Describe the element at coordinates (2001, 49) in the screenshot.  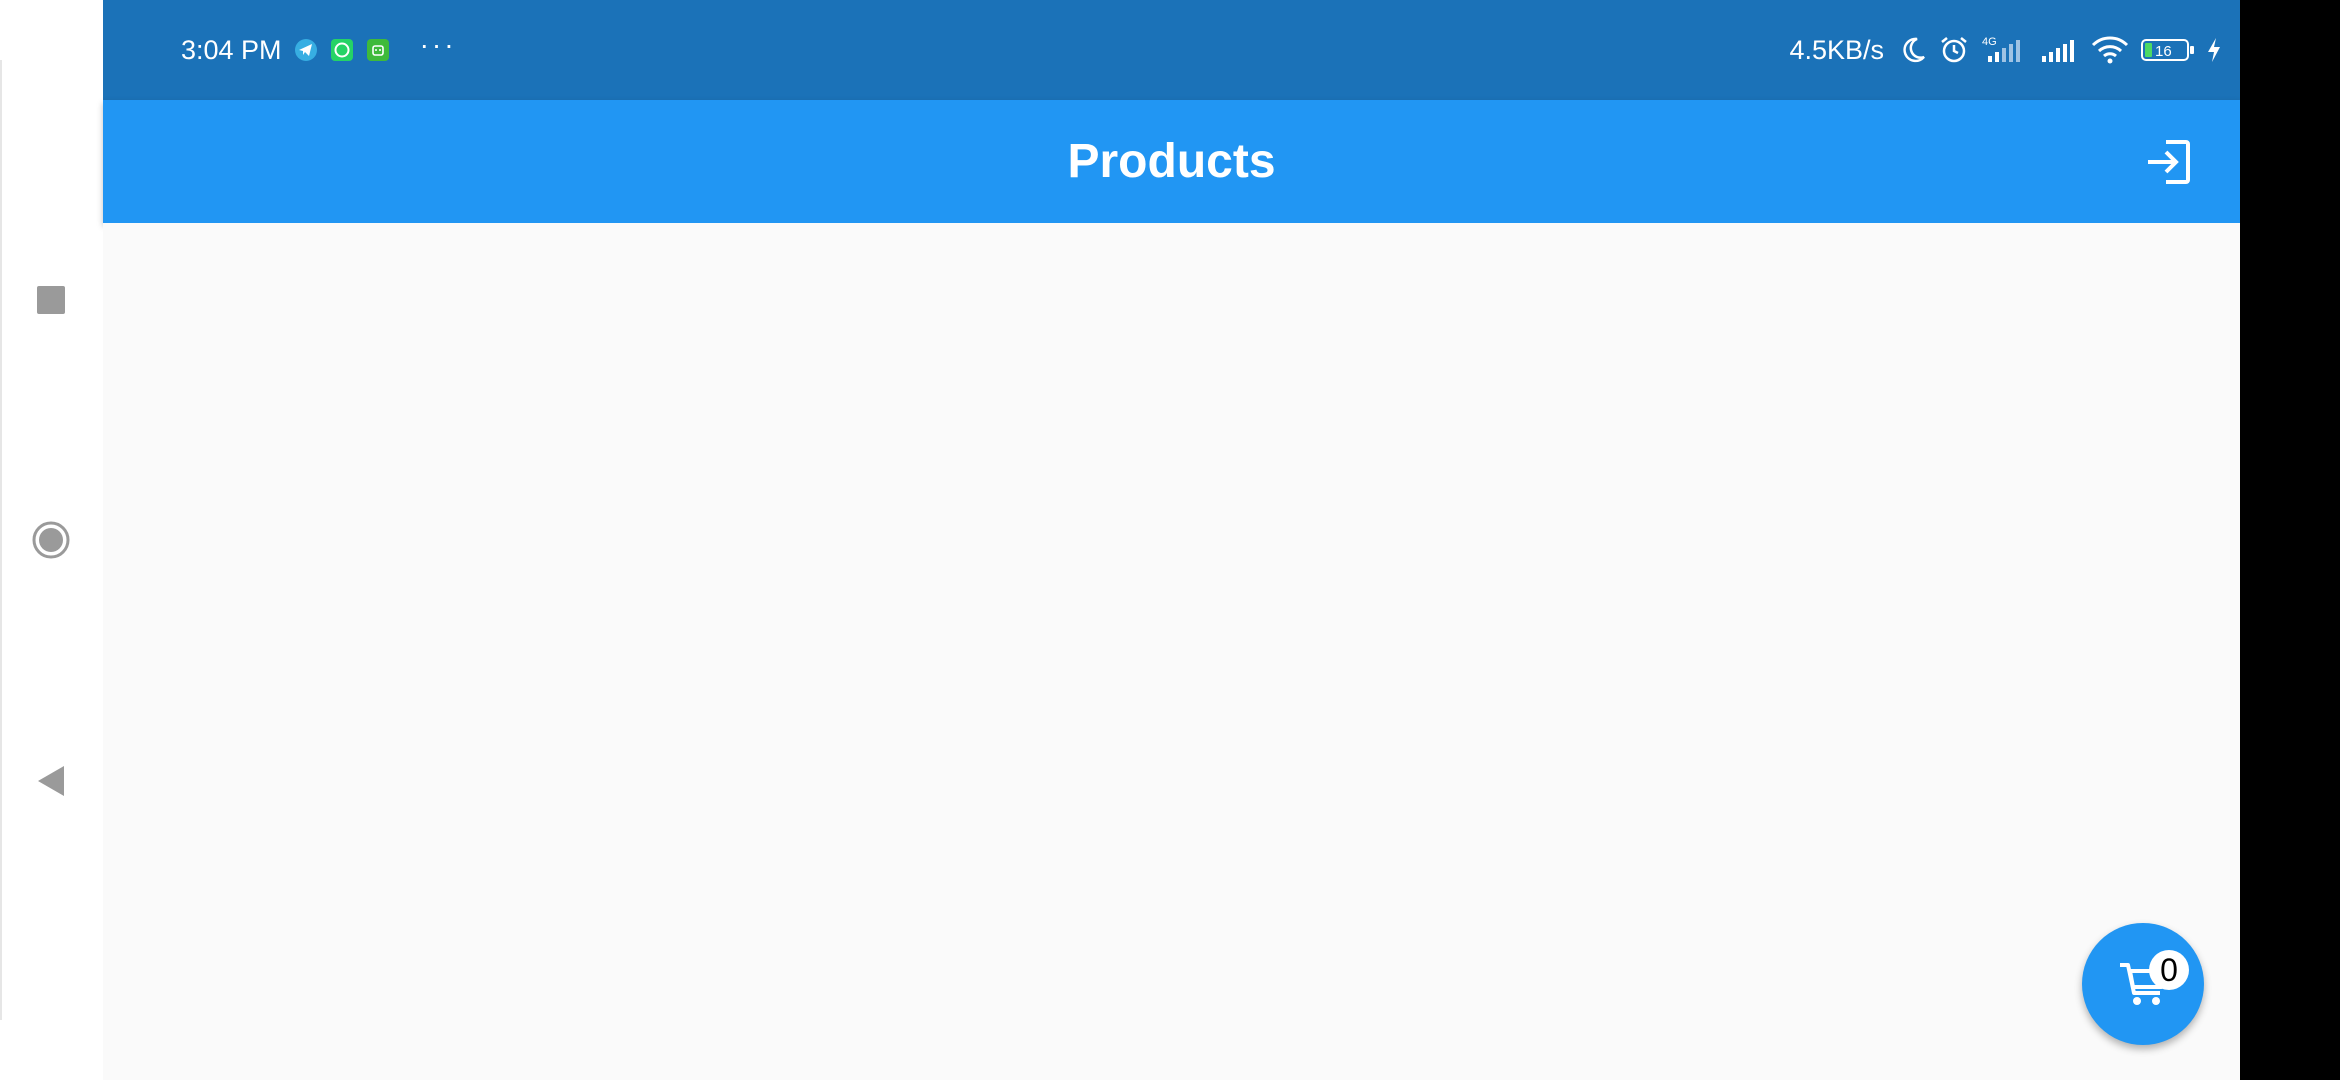
I see `signal-4g-icon: 4G` at that location.